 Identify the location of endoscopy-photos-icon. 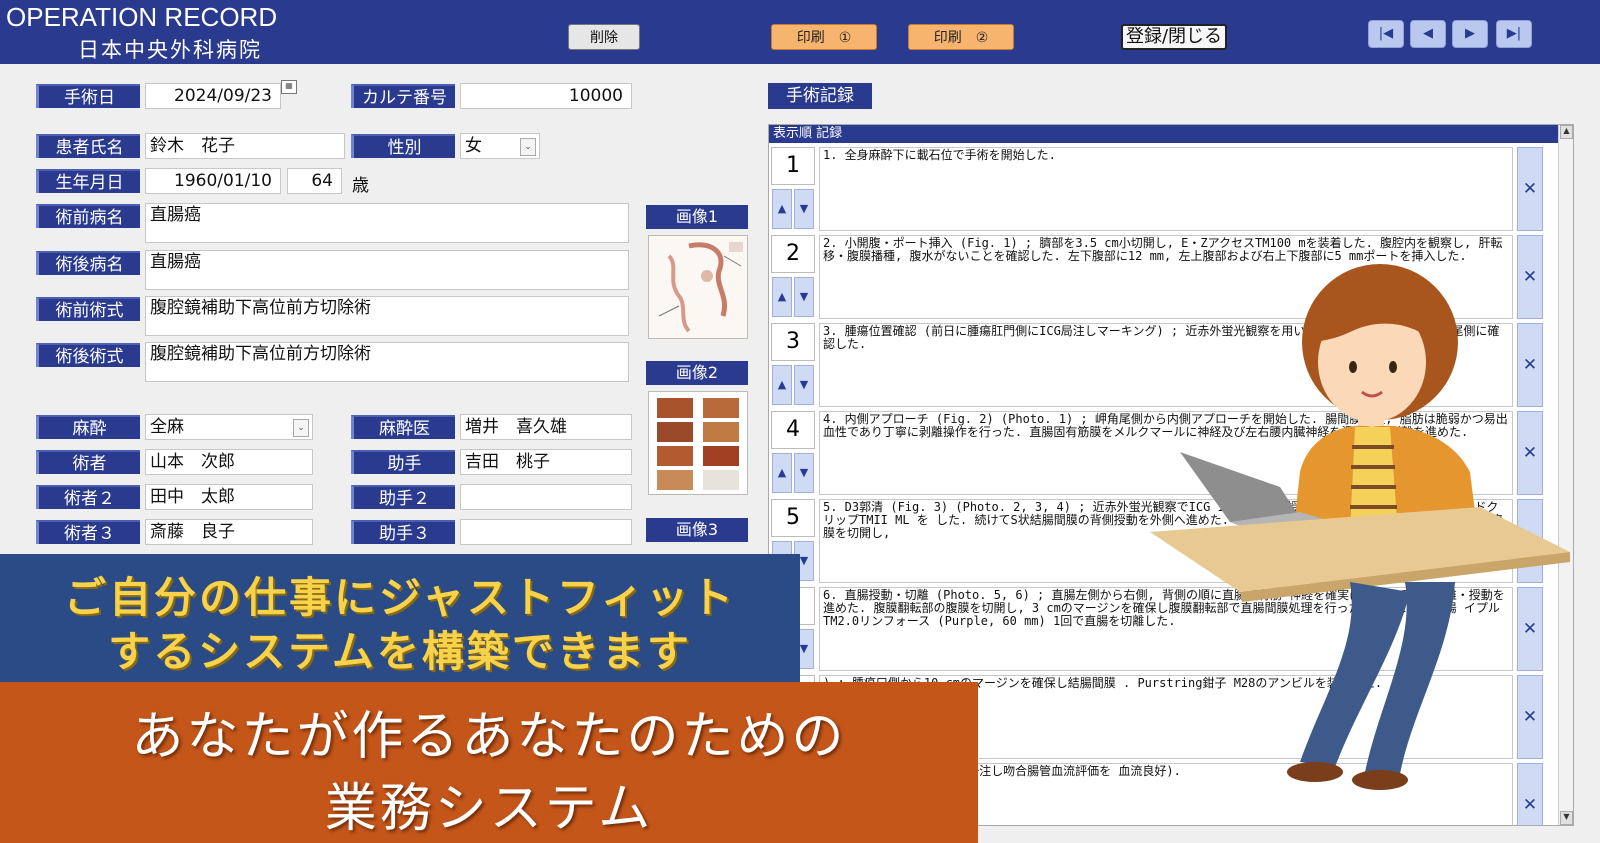
(698, 443).